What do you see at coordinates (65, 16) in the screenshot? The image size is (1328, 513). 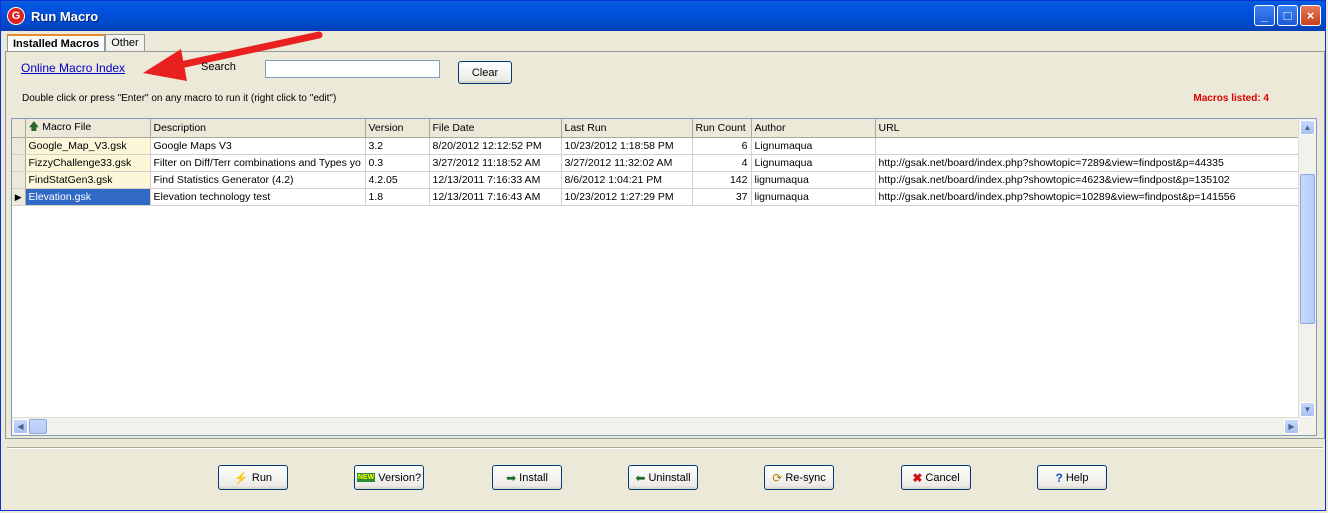 I see `window-title: Run Macro` at bounding box center [65, 16].